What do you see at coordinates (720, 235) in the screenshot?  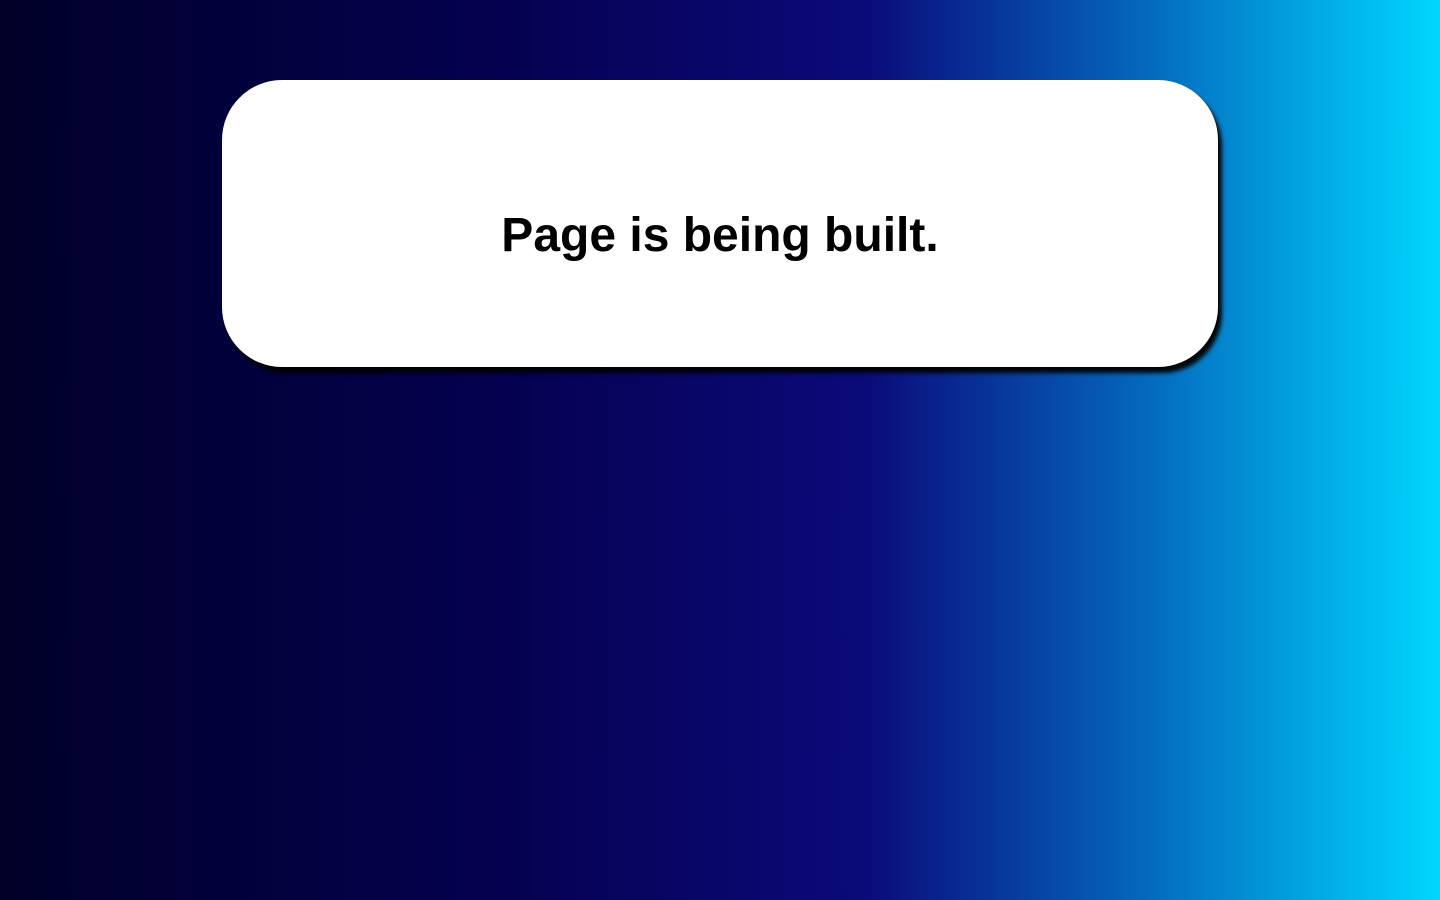 I see `status-message: Page is being built.` at bounding box center [720, 235].